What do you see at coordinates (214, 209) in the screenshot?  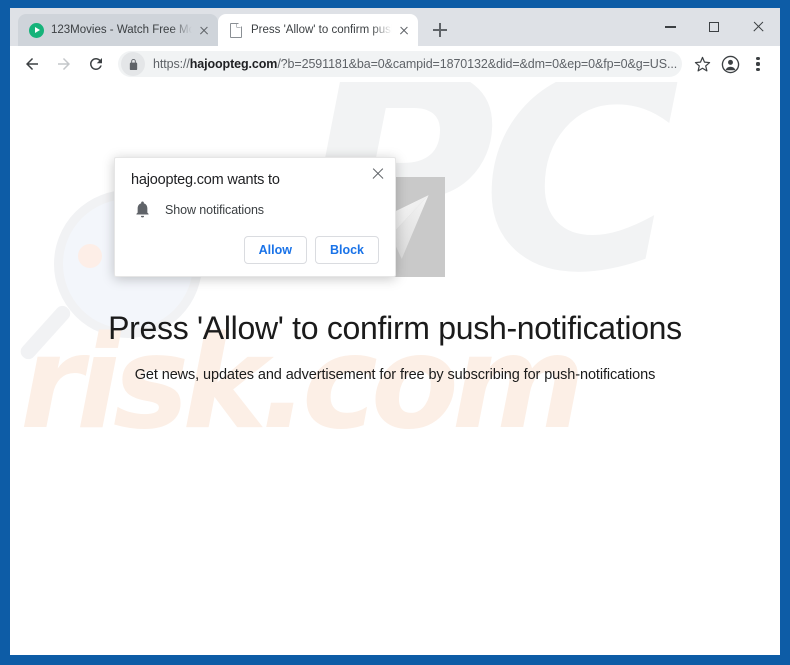 I see `permission-label: Show notifications` at bounding box center [214, 209].